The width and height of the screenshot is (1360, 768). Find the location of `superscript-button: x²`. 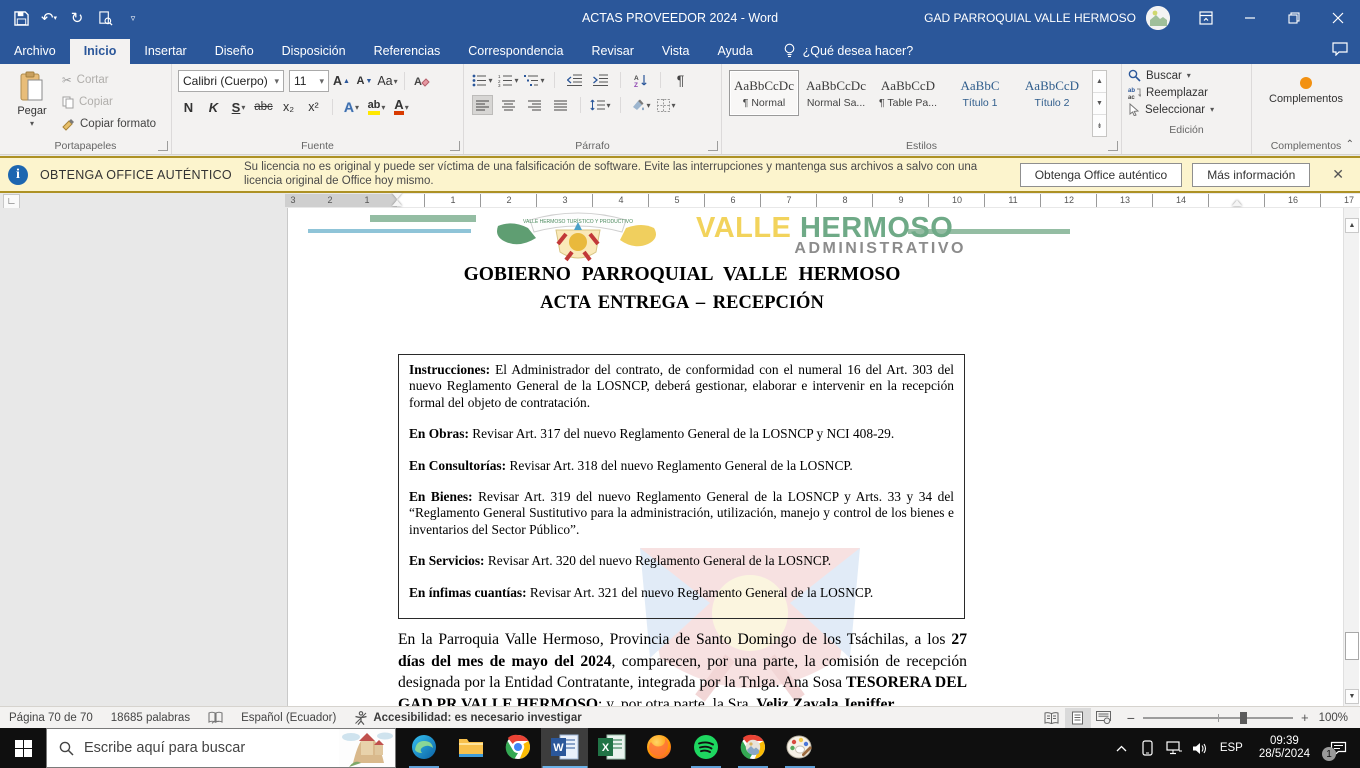

superscript-button: x² is located at coordinates (313, 107).